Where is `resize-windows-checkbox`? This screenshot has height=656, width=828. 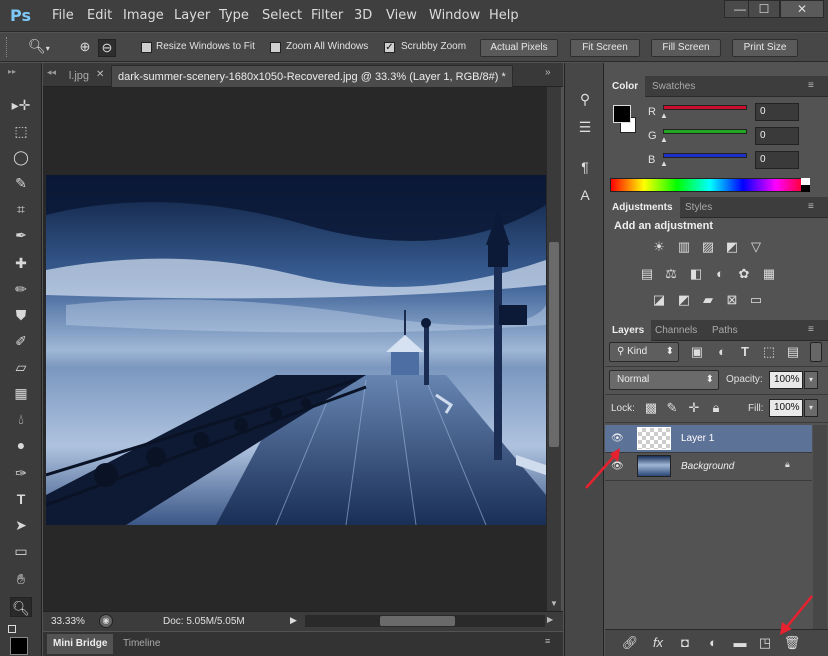 resize-windows-checkbox is located at coordinates (146, 47).